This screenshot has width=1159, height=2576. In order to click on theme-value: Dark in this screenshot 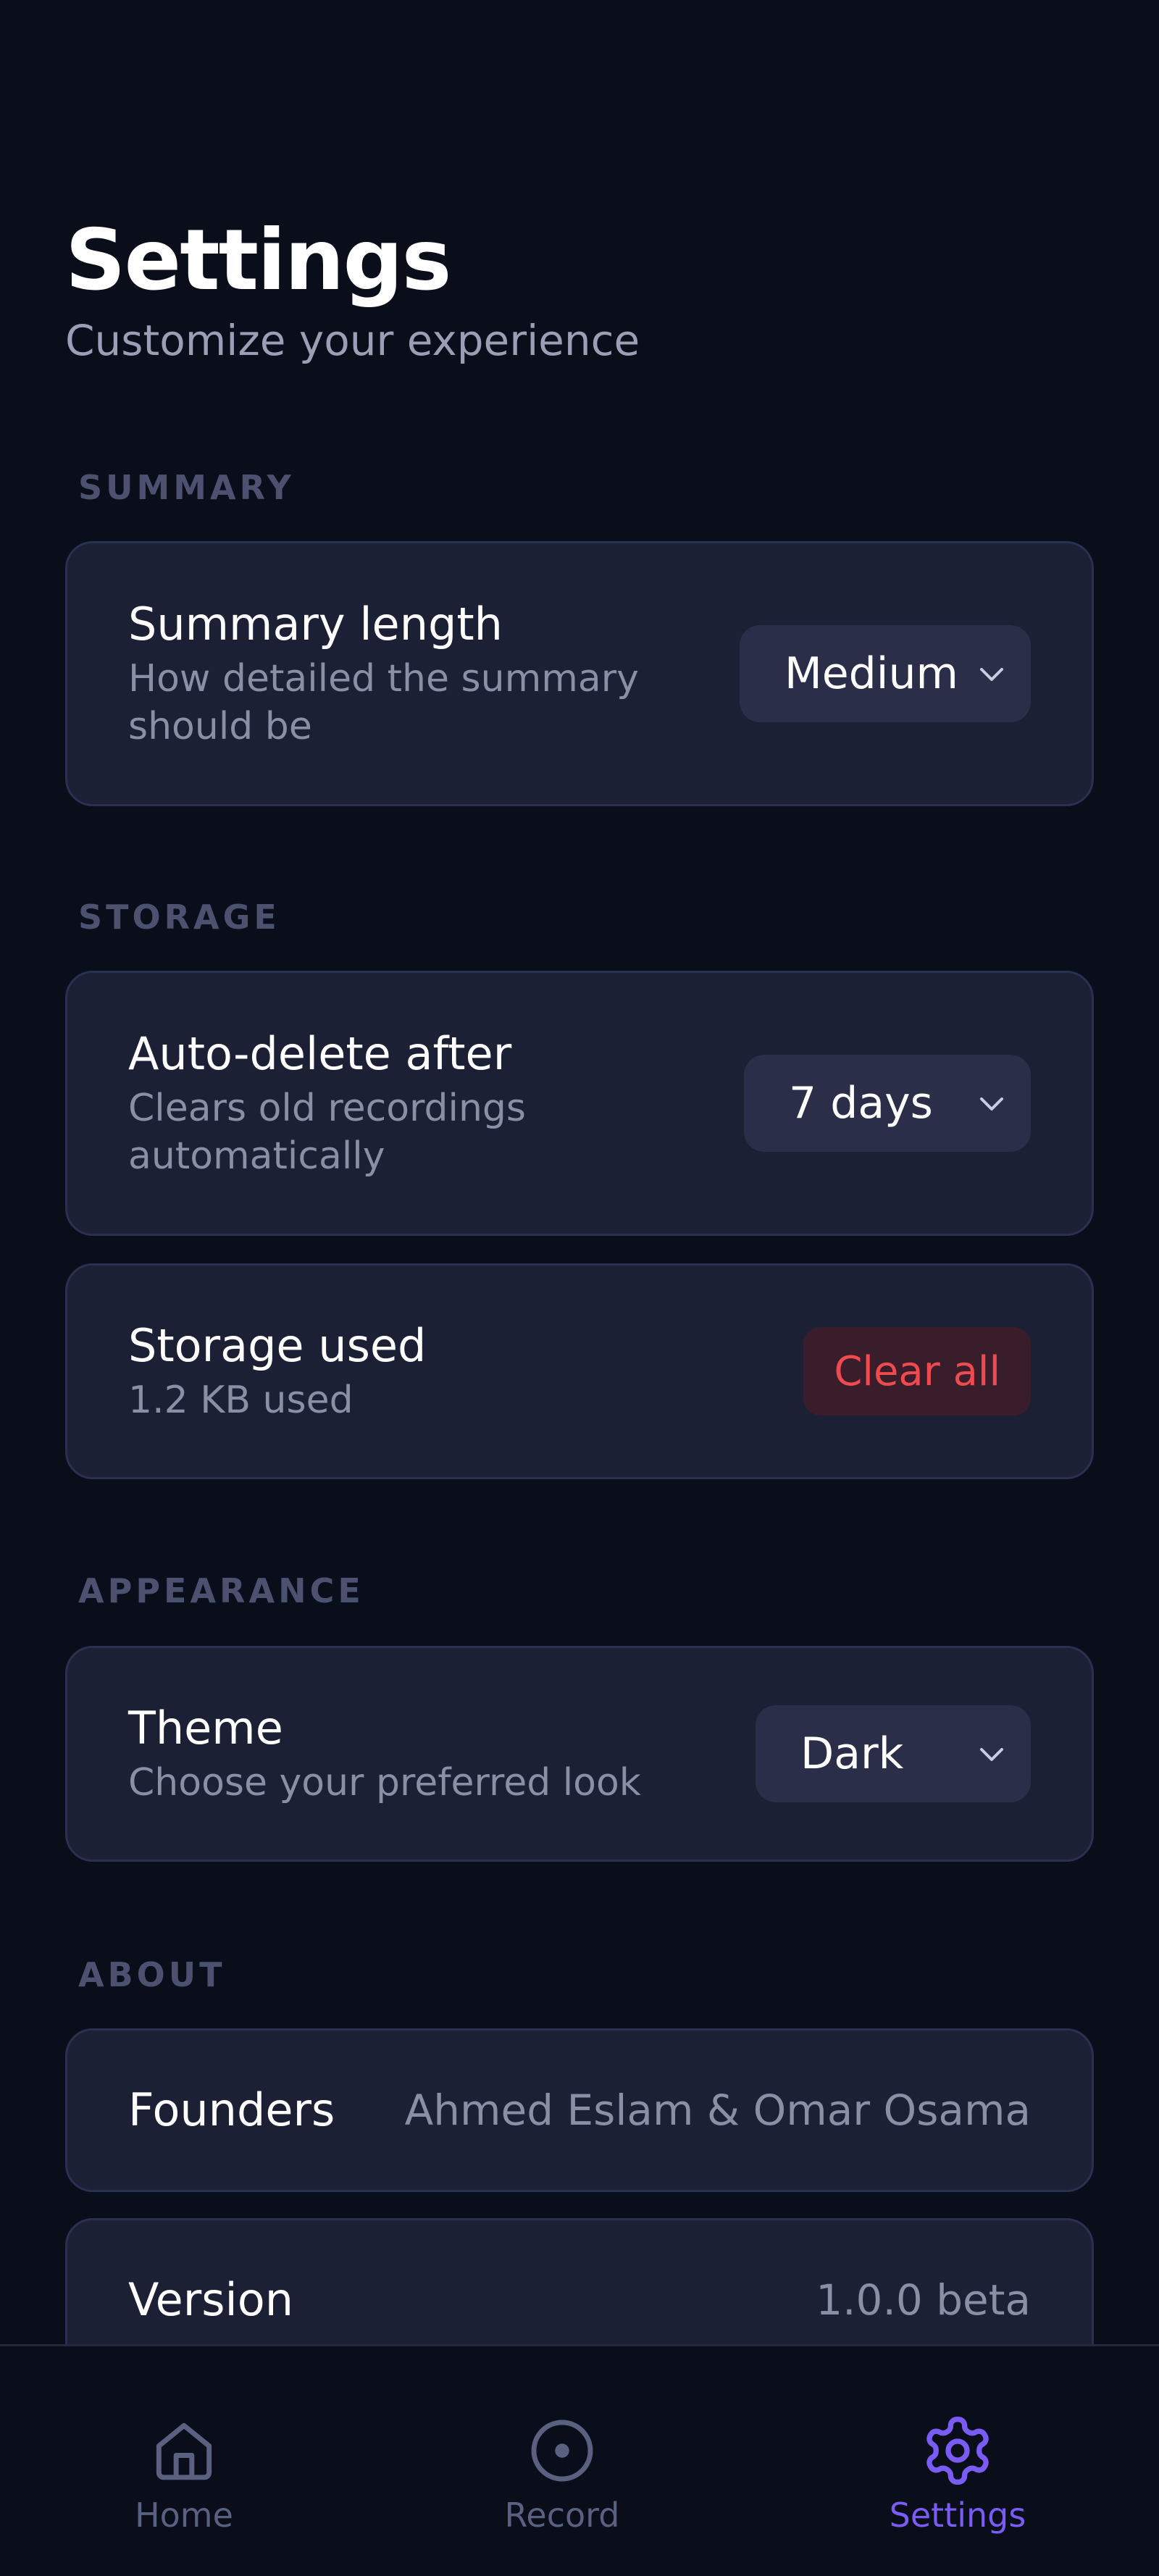, I will do `click(852, 1753)`.